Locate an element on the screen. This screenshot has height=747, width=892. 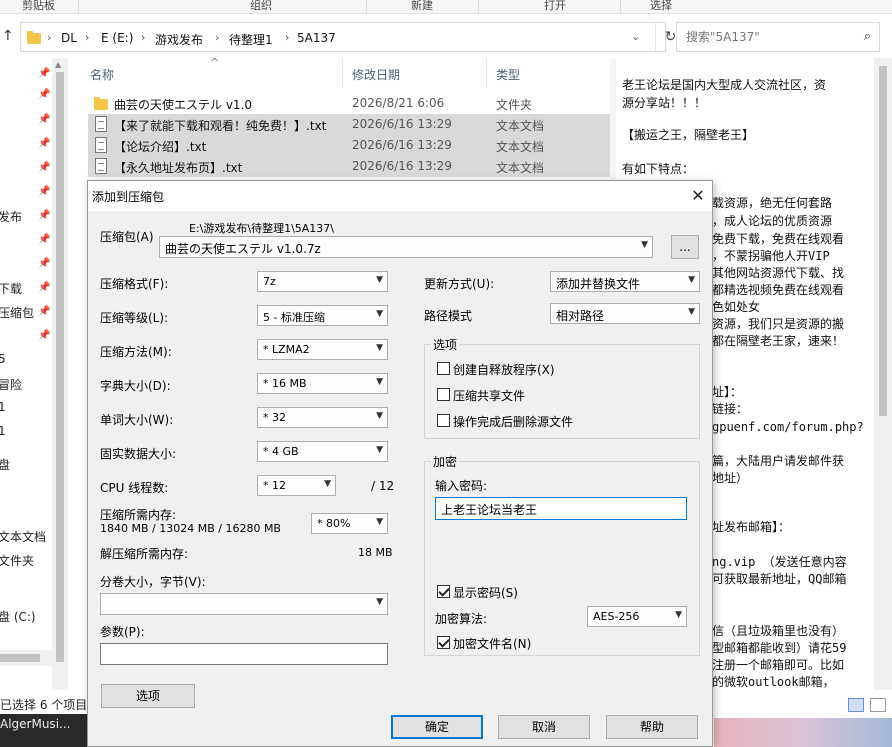
file-row: 【论坛介绍】.txt 2026/6/16 13:29 文本文档 is located at coordinates (350, 145).